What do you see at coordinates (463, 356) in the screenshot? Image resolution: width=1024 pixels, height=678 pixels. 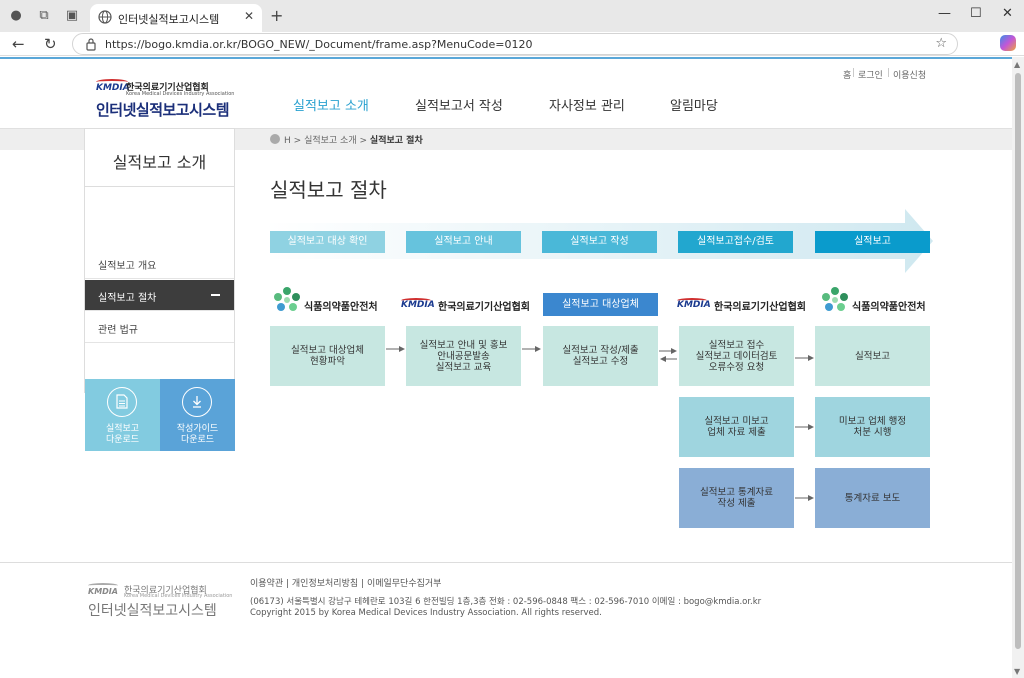 I see `flow-box-guidance: 실적보고 안내 및 홍보 안내공문발송 실적보고 교육` at bounding box center [463, 356].